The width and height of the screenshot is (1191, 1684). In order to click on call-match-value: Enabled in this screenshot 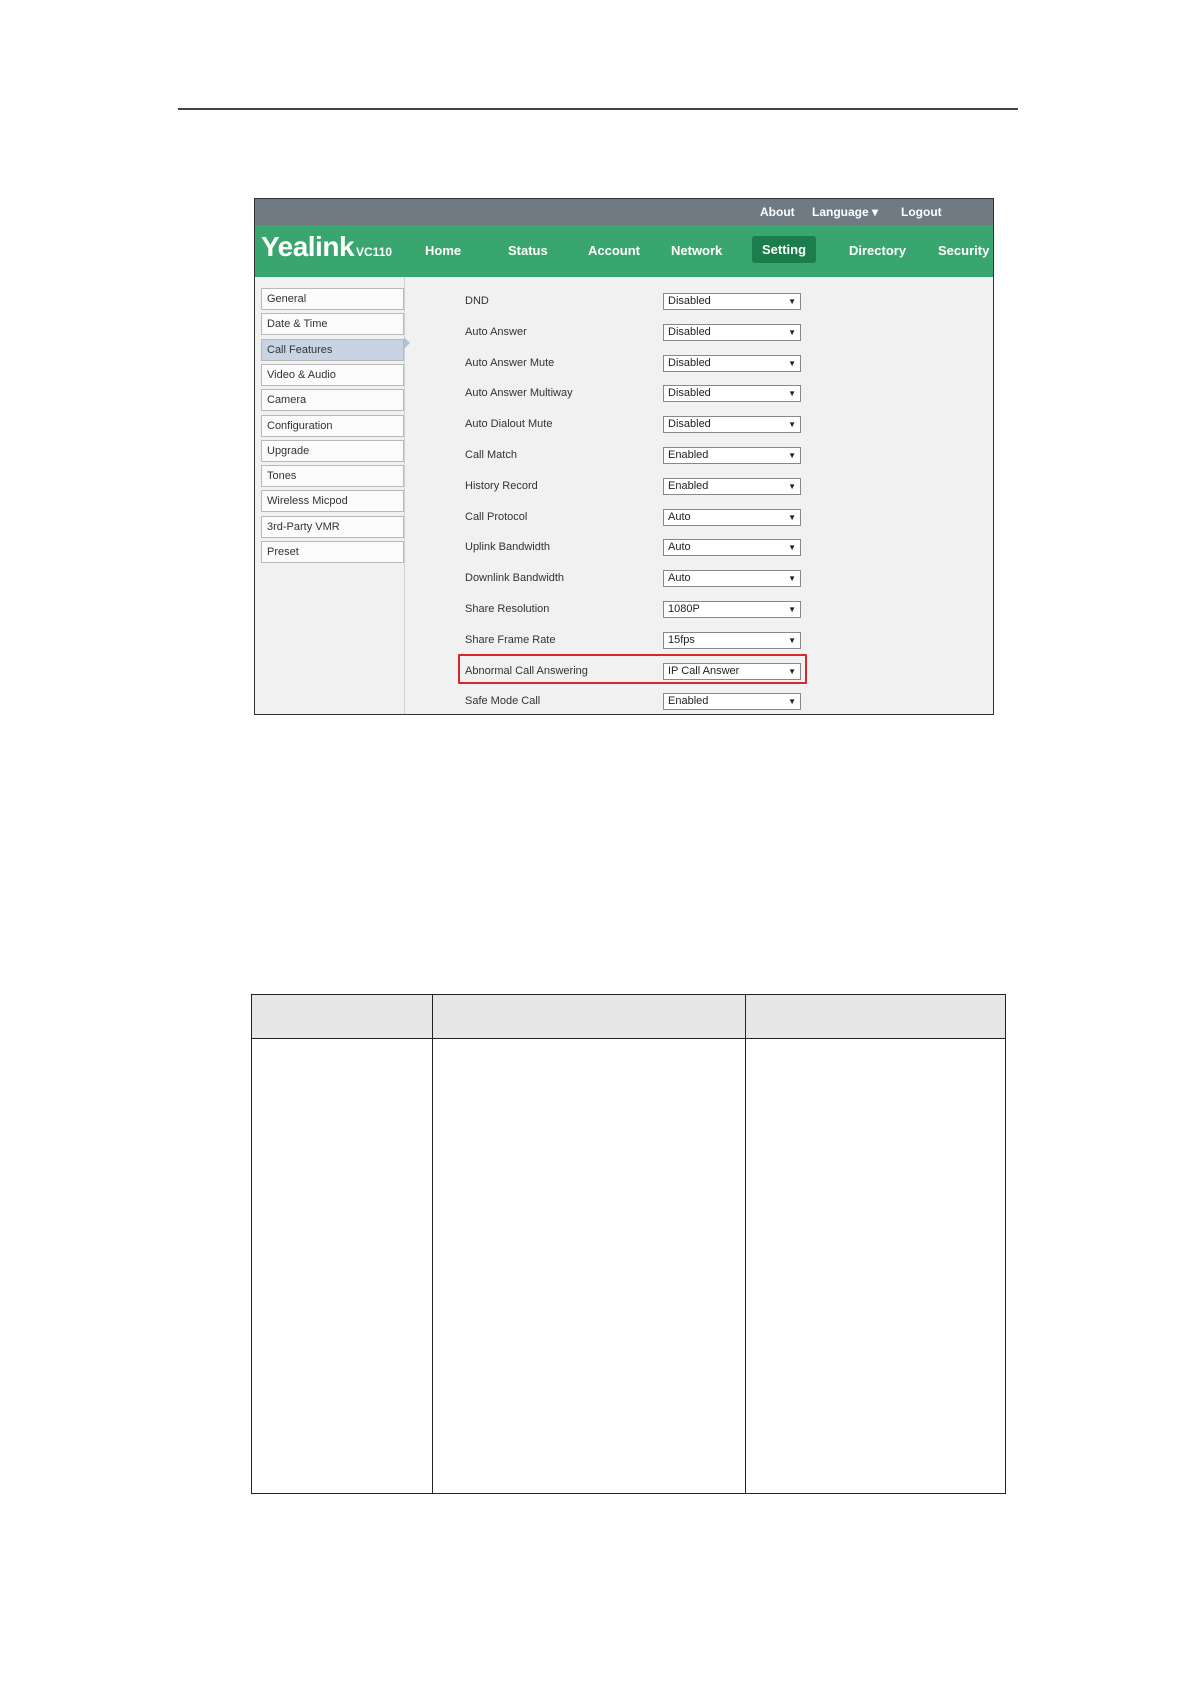, I will do `click(688, 455)`.